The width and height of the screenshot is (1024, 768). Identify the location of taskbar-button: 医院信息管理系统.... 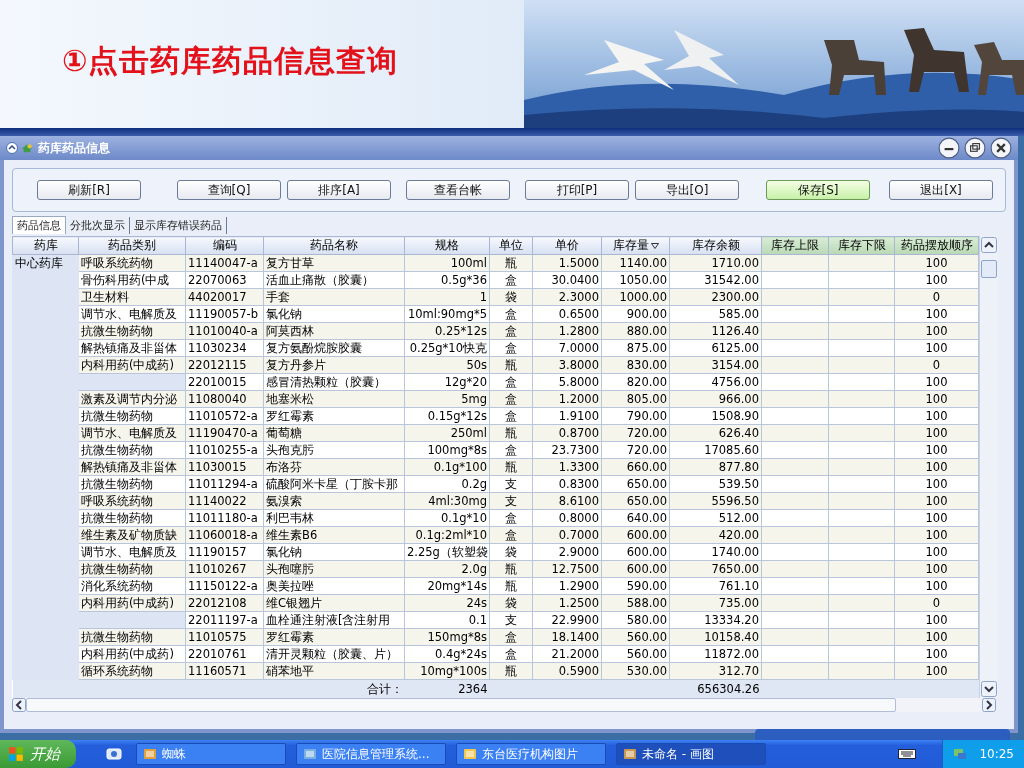
(371, 754).